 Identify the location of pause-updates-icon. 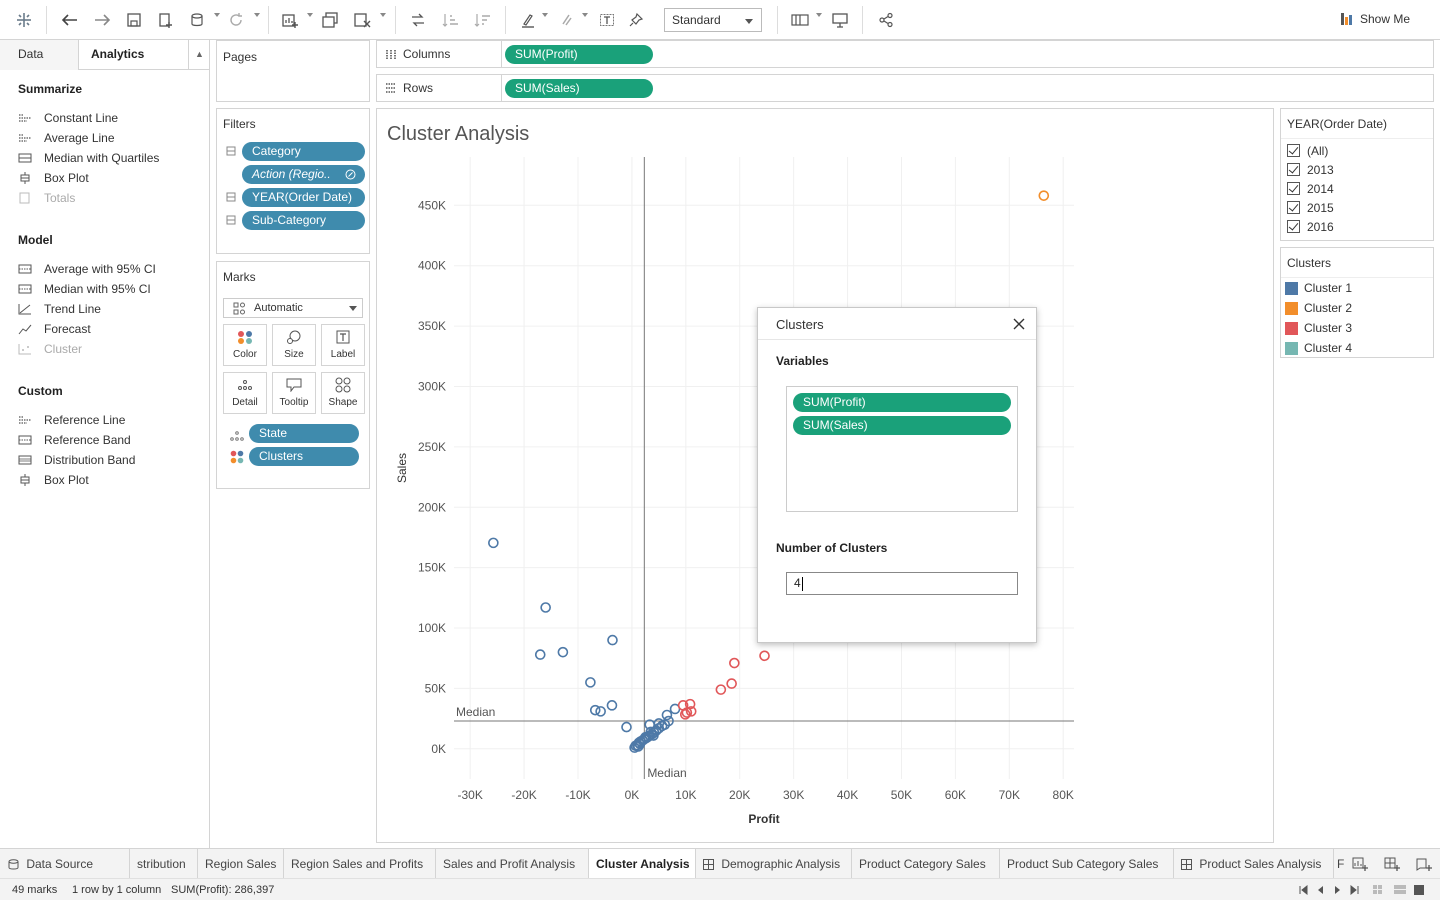
(198, 20).